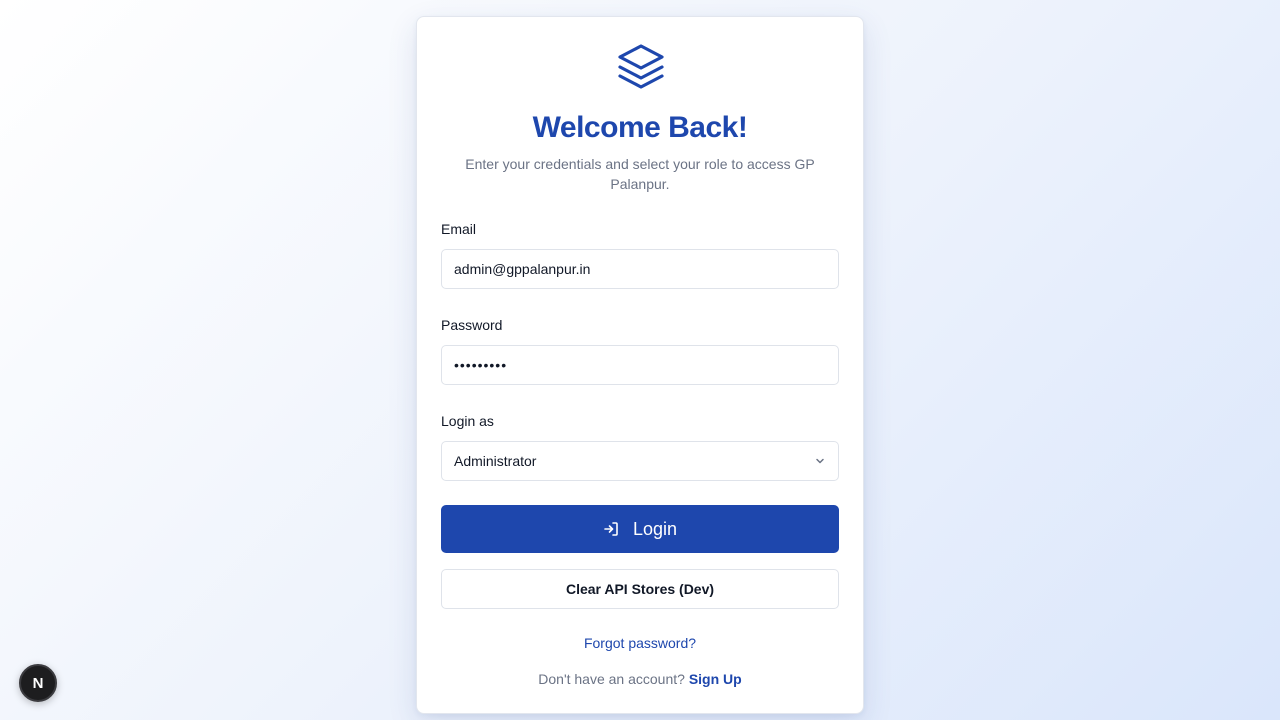 This screenshot has width=1280, height=720. What do you see at coordinates (611, 679) in the screenshot?
I see `signup-prompt: Don't have an account?` at bounding box center [611, 679].